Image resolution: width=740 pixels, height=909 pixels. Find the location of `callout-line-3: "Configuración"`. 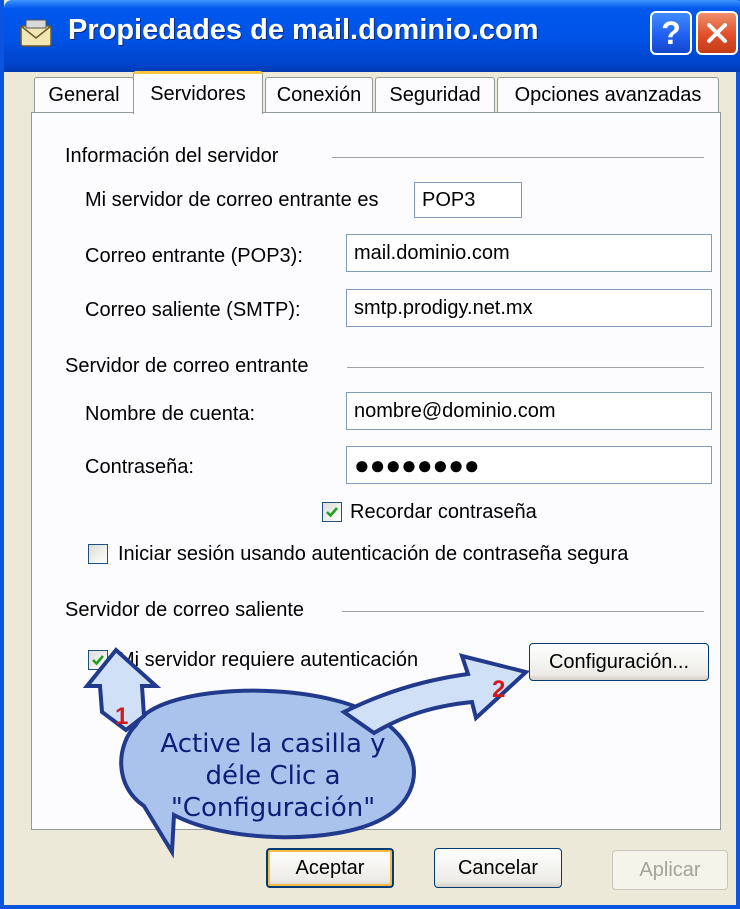

callout-line-3: "Configuración" is located at coordinates (273, 808).